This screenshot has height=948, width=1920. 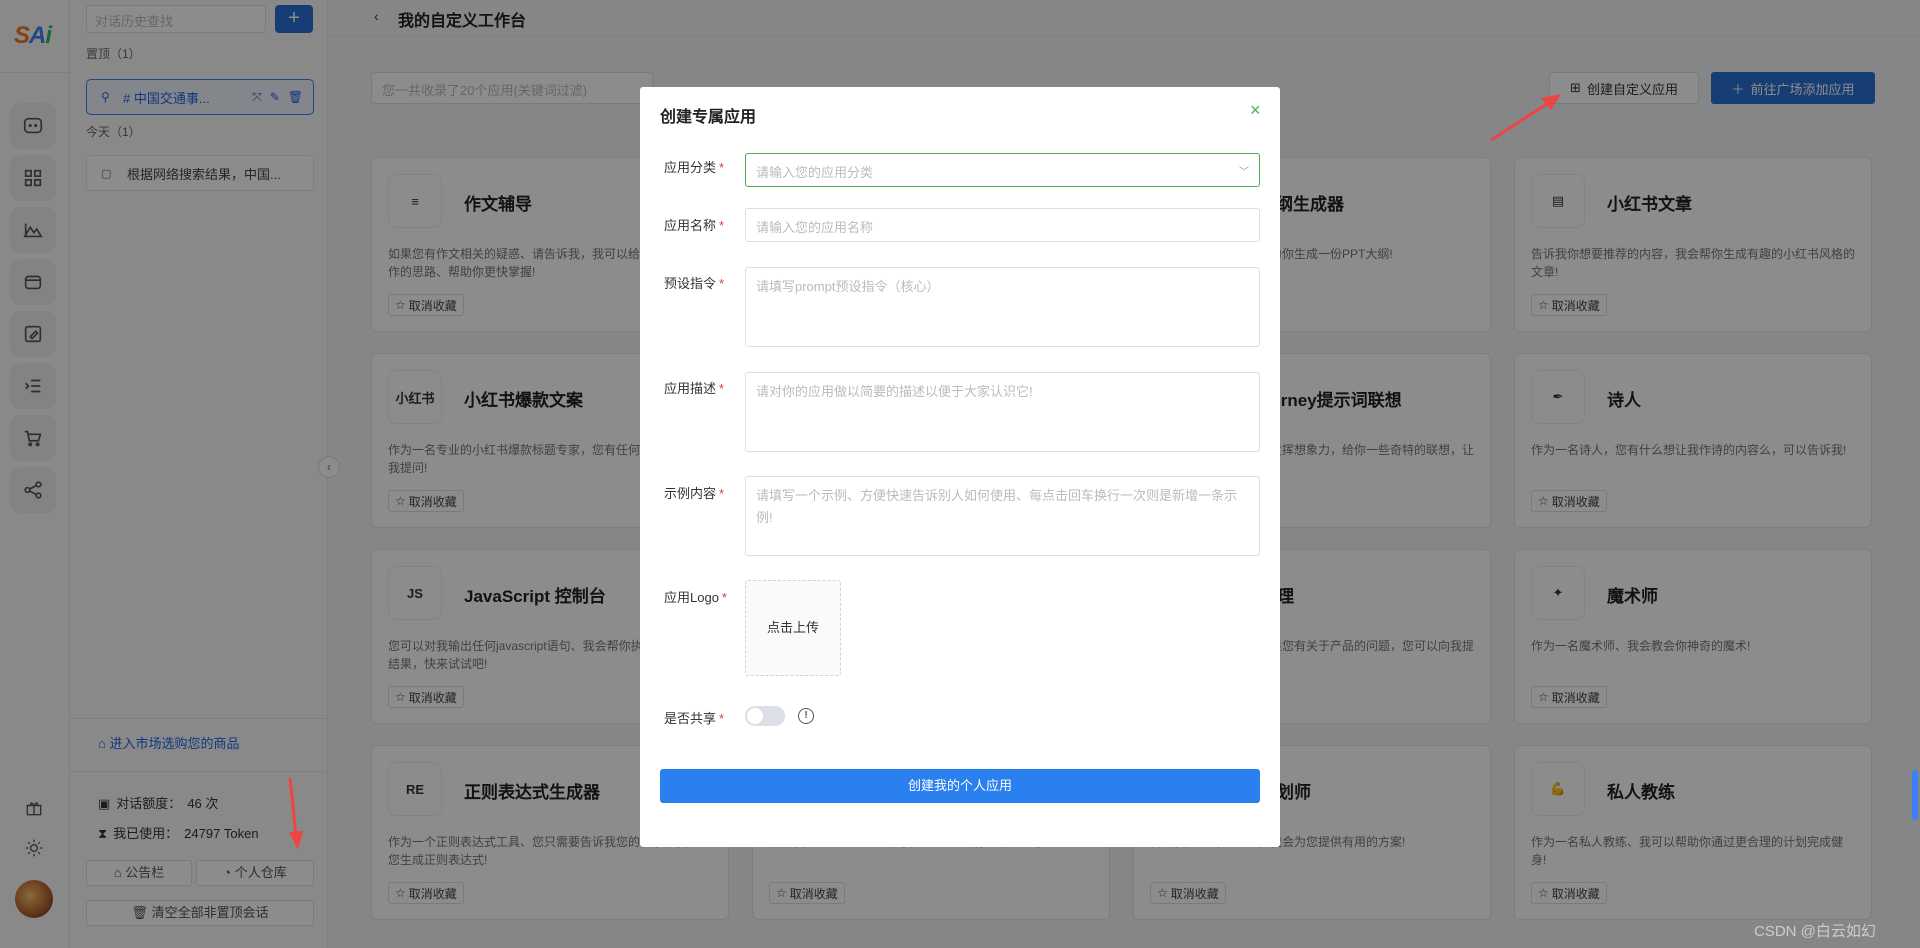 What do you see at coordinates (806, 716) in the screenshot?
I see `info-icon: !` at bounding box center [806, 716].